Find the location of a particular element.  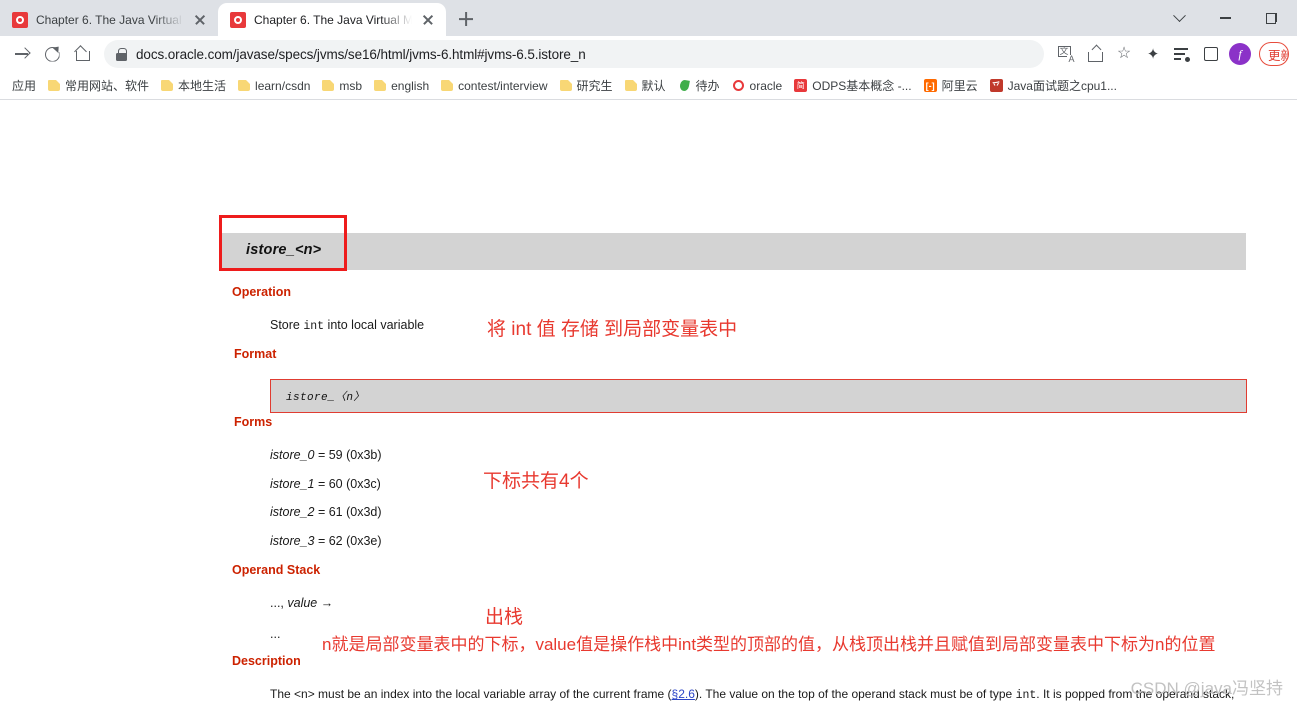

bookmark-label: contest/interview is located at coordinates (503, 85).